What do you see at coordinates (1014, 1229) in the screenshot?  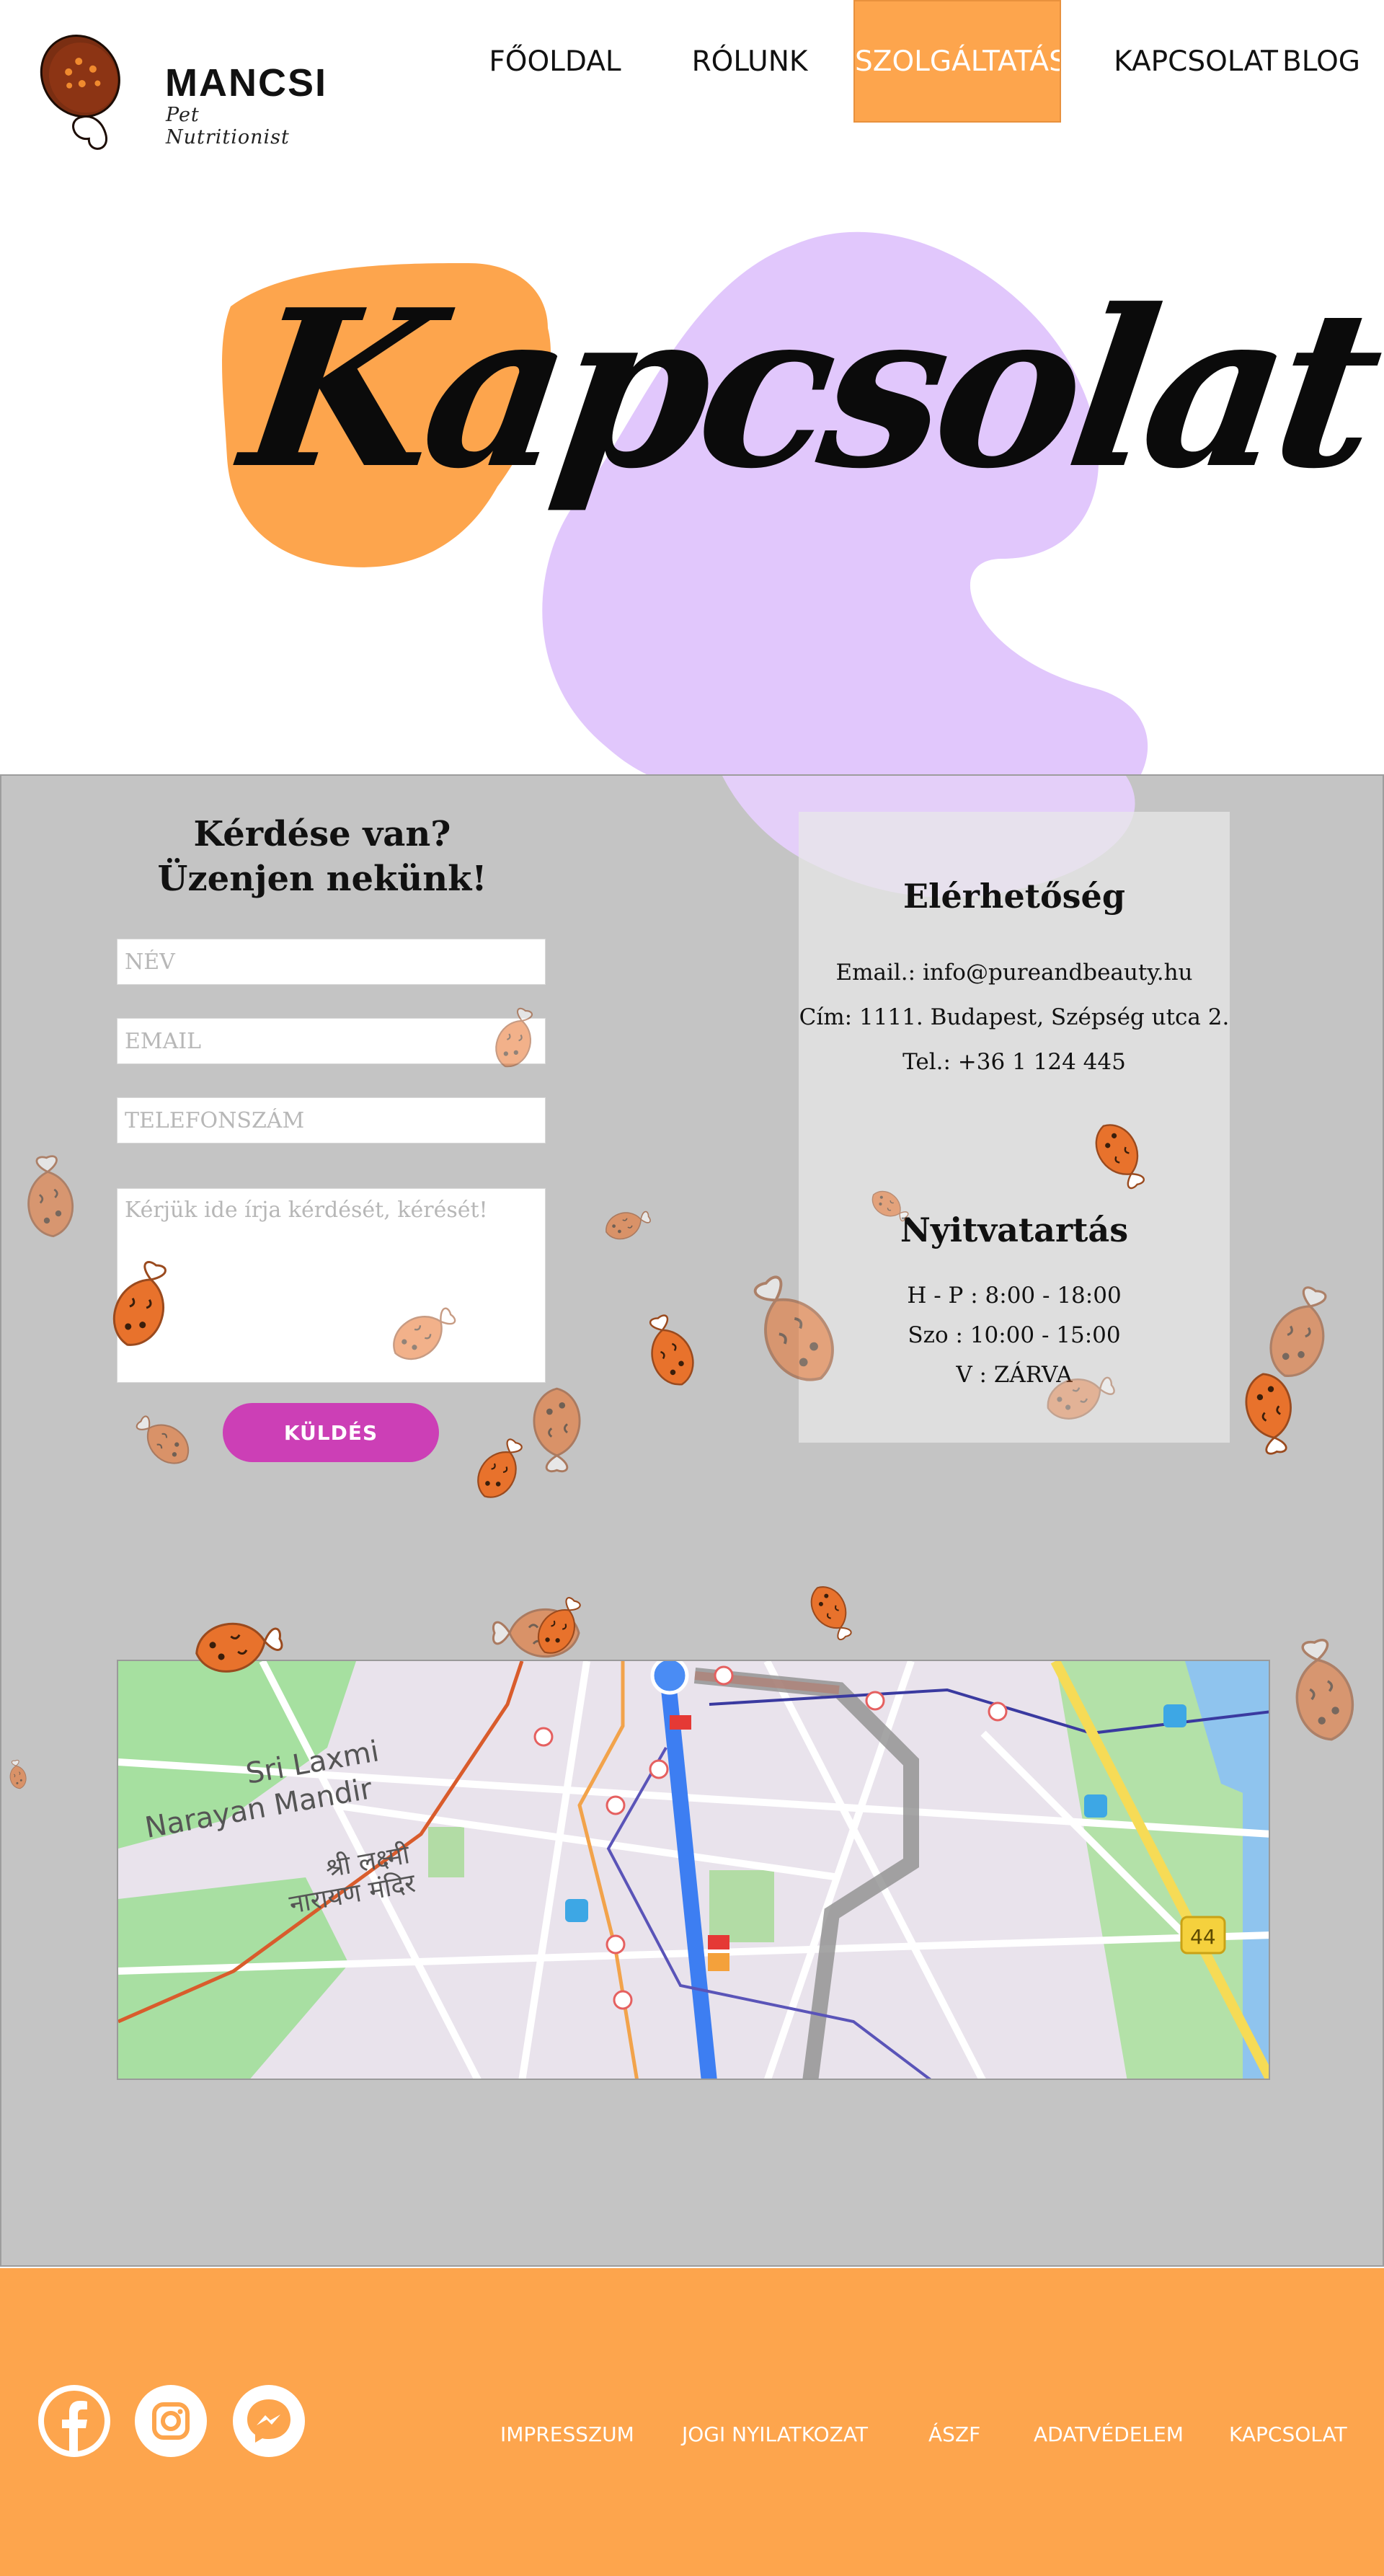 I see `opening-hours-heading: Nyitvatartás` at bounding box center [1014, 1229].